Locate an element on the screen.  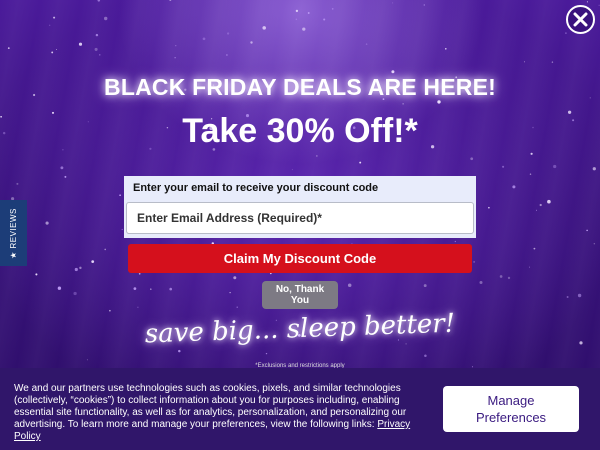
manage-preferences-button: Manage Preferences is located at coordinates (511, 409).